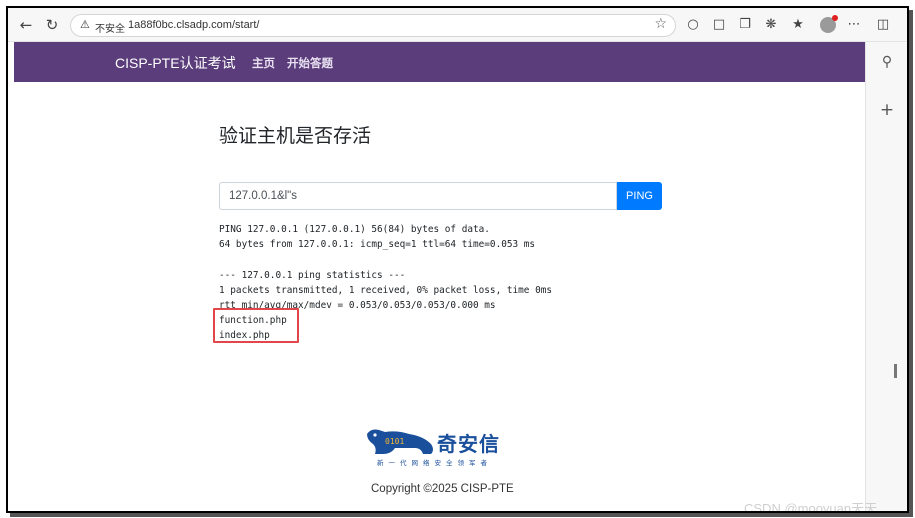 The width and height of the screenshot is (915, 518). Describe the element at coordinates (434, 463) in the screenshot. I see `logo-slogan: 新一代网络安全领军者` at that location.